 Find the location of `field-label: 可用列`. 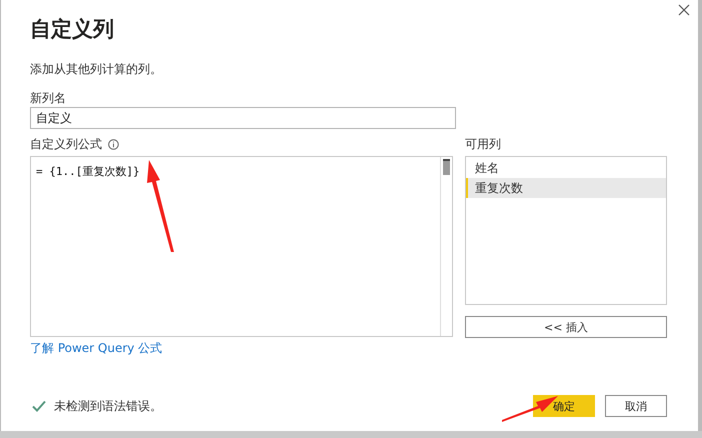

field-label: 可用列 is located at coordinates (483, 144).